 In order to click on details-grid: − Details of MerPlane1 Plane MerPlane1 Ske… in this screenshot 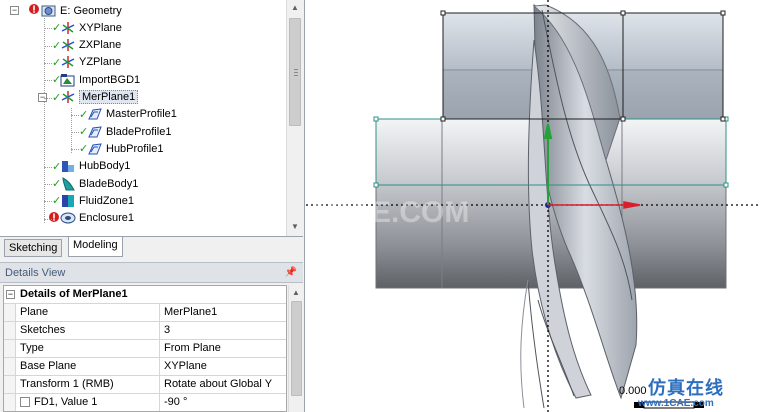, I will do `click(145, 348)`.